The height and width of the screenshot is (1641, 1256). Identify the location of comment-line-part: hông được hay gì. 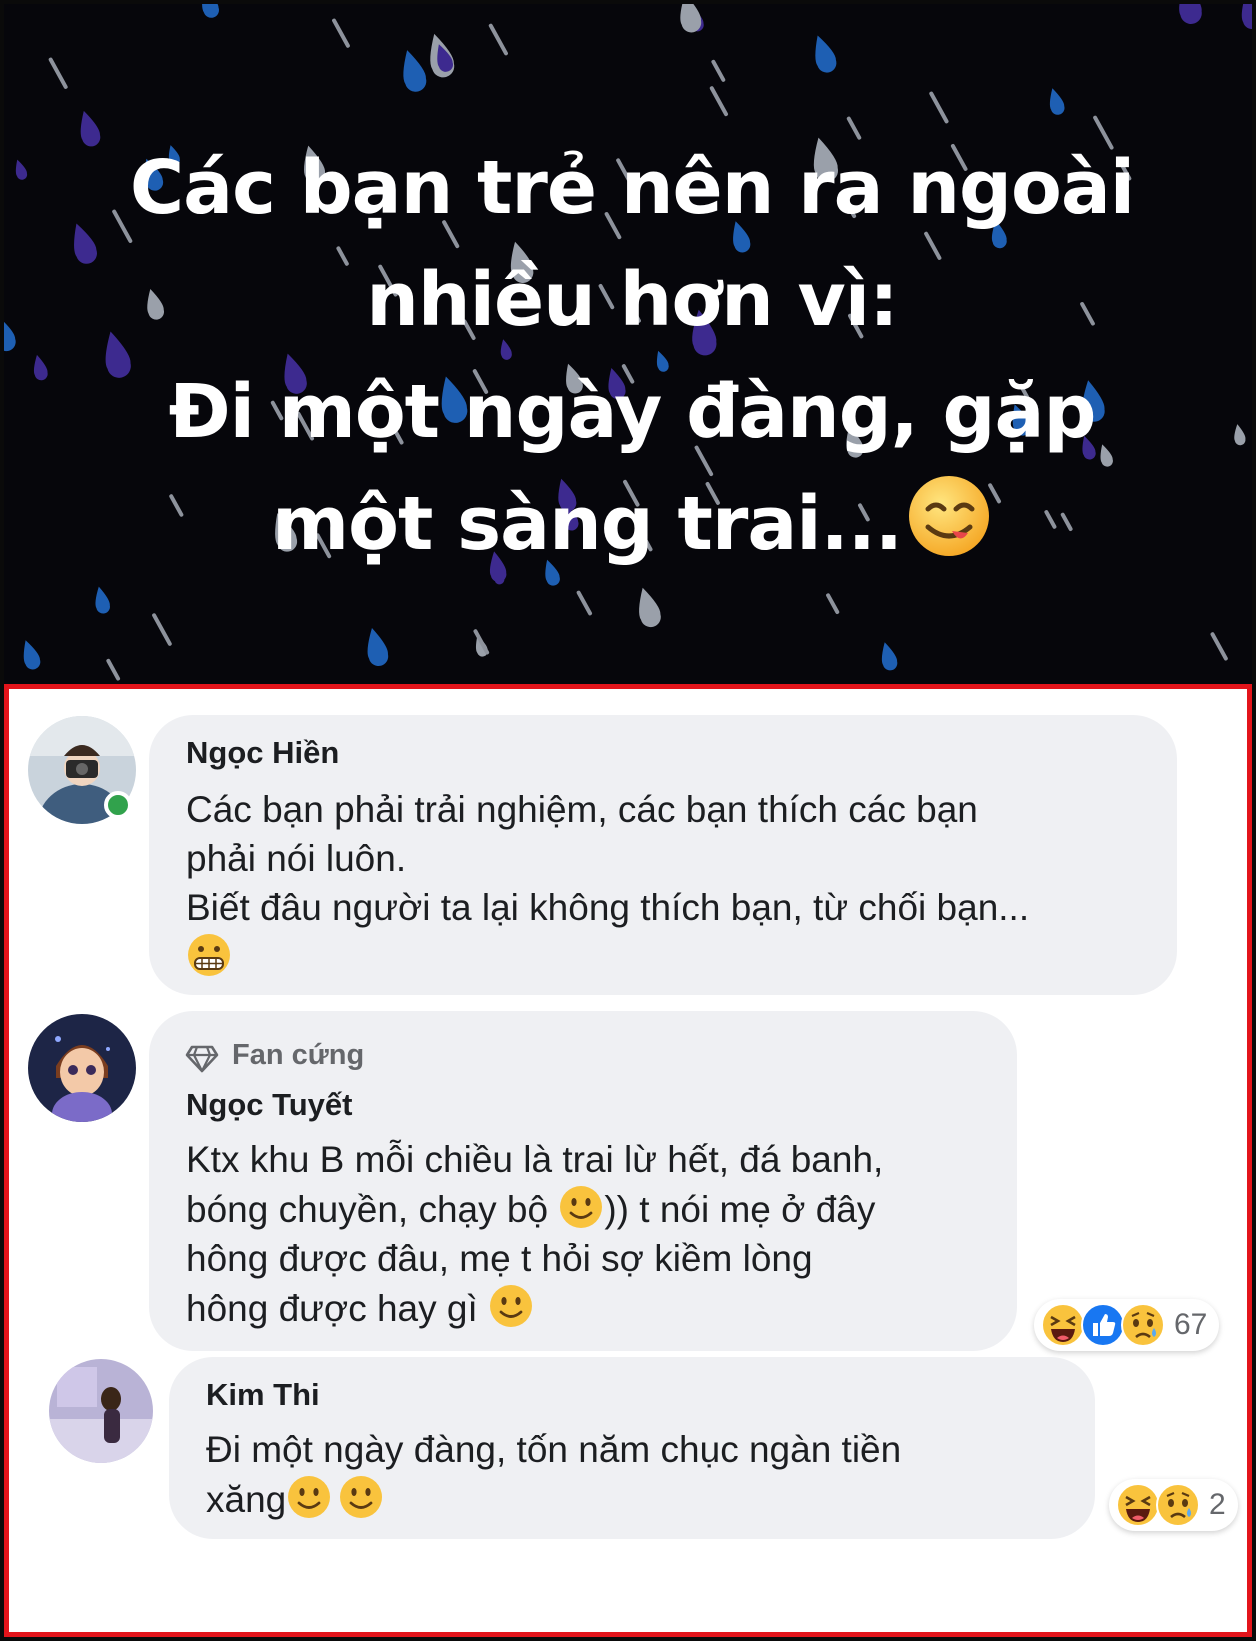
(332, 1308).